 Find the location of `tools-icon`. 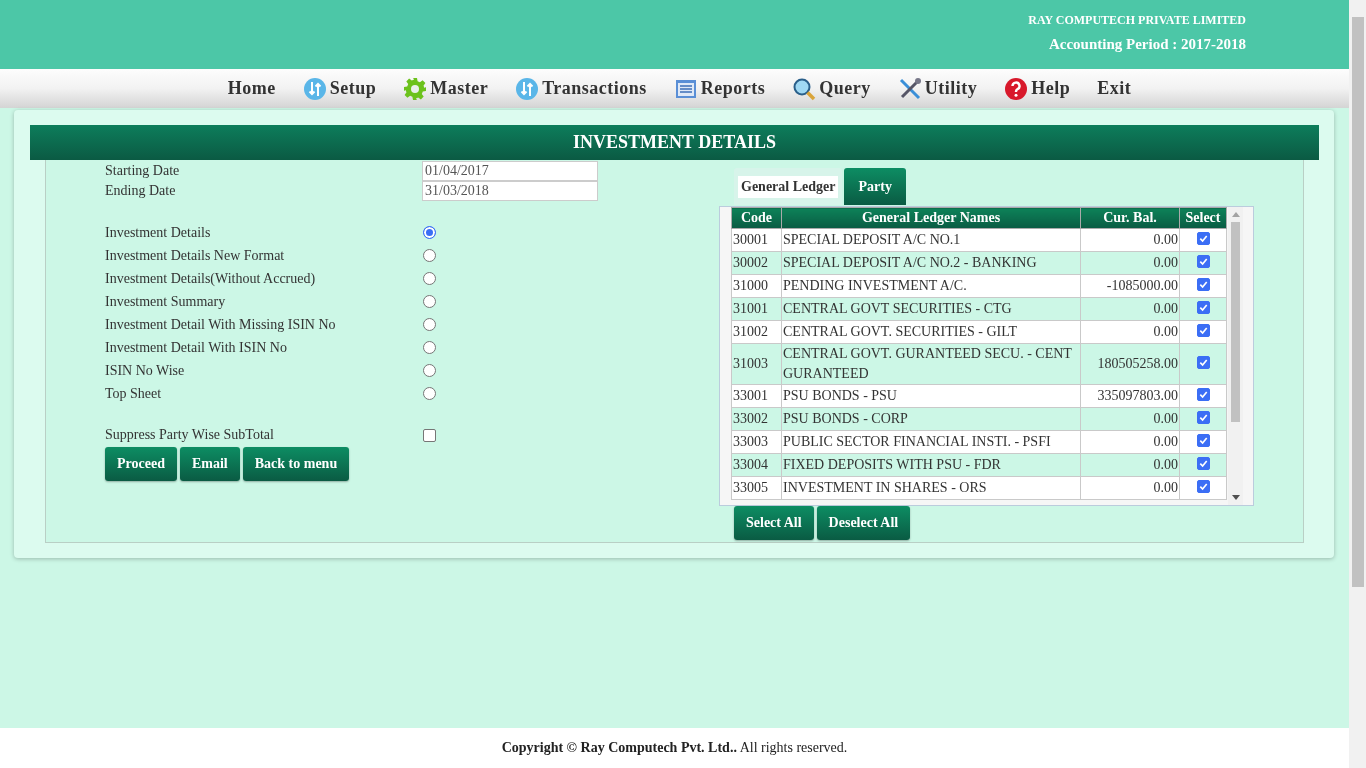

tools-icon is located at coordinates (909, 88).